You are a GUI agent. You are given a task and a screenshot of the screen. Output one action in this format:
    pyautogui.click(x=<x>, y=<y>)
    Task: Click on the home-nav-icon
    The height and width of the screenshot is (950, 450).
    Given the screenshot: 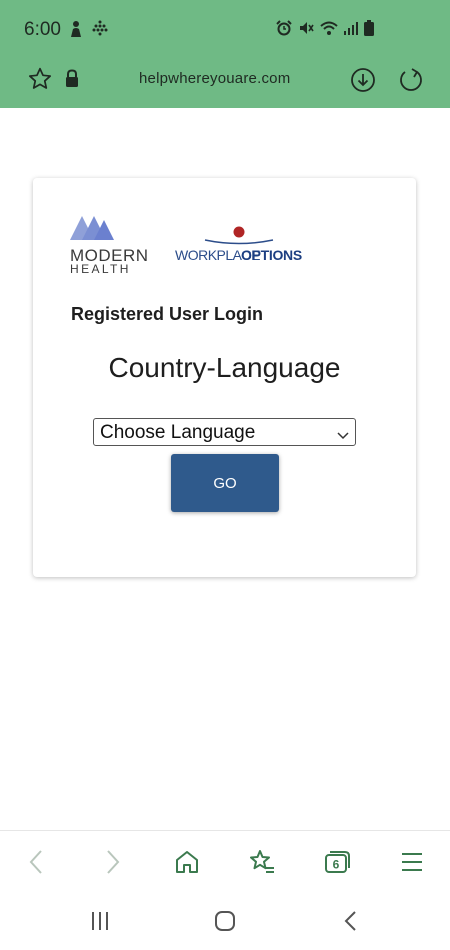 What is the action you would take?
    pyautogui.click(x=225, y=923)
    